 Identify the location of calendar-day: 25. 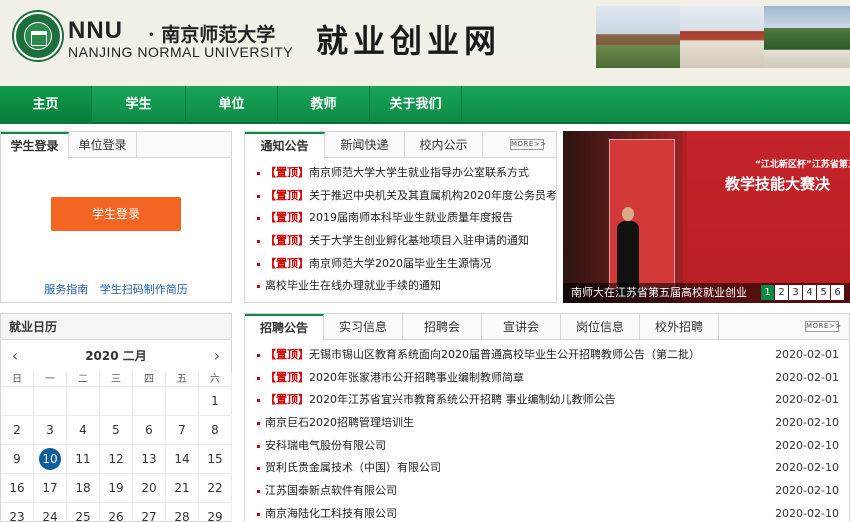
(83, 512).